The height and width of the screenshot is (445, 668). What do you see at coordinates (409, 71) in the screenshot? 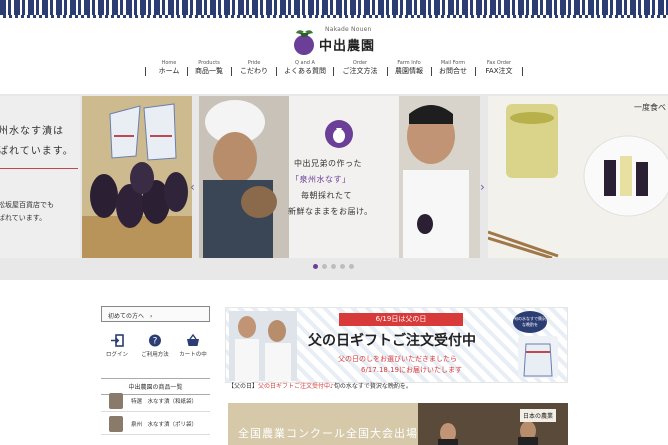
I see `nav-item-jp: 農園情報` at bounding box center [409, 71].